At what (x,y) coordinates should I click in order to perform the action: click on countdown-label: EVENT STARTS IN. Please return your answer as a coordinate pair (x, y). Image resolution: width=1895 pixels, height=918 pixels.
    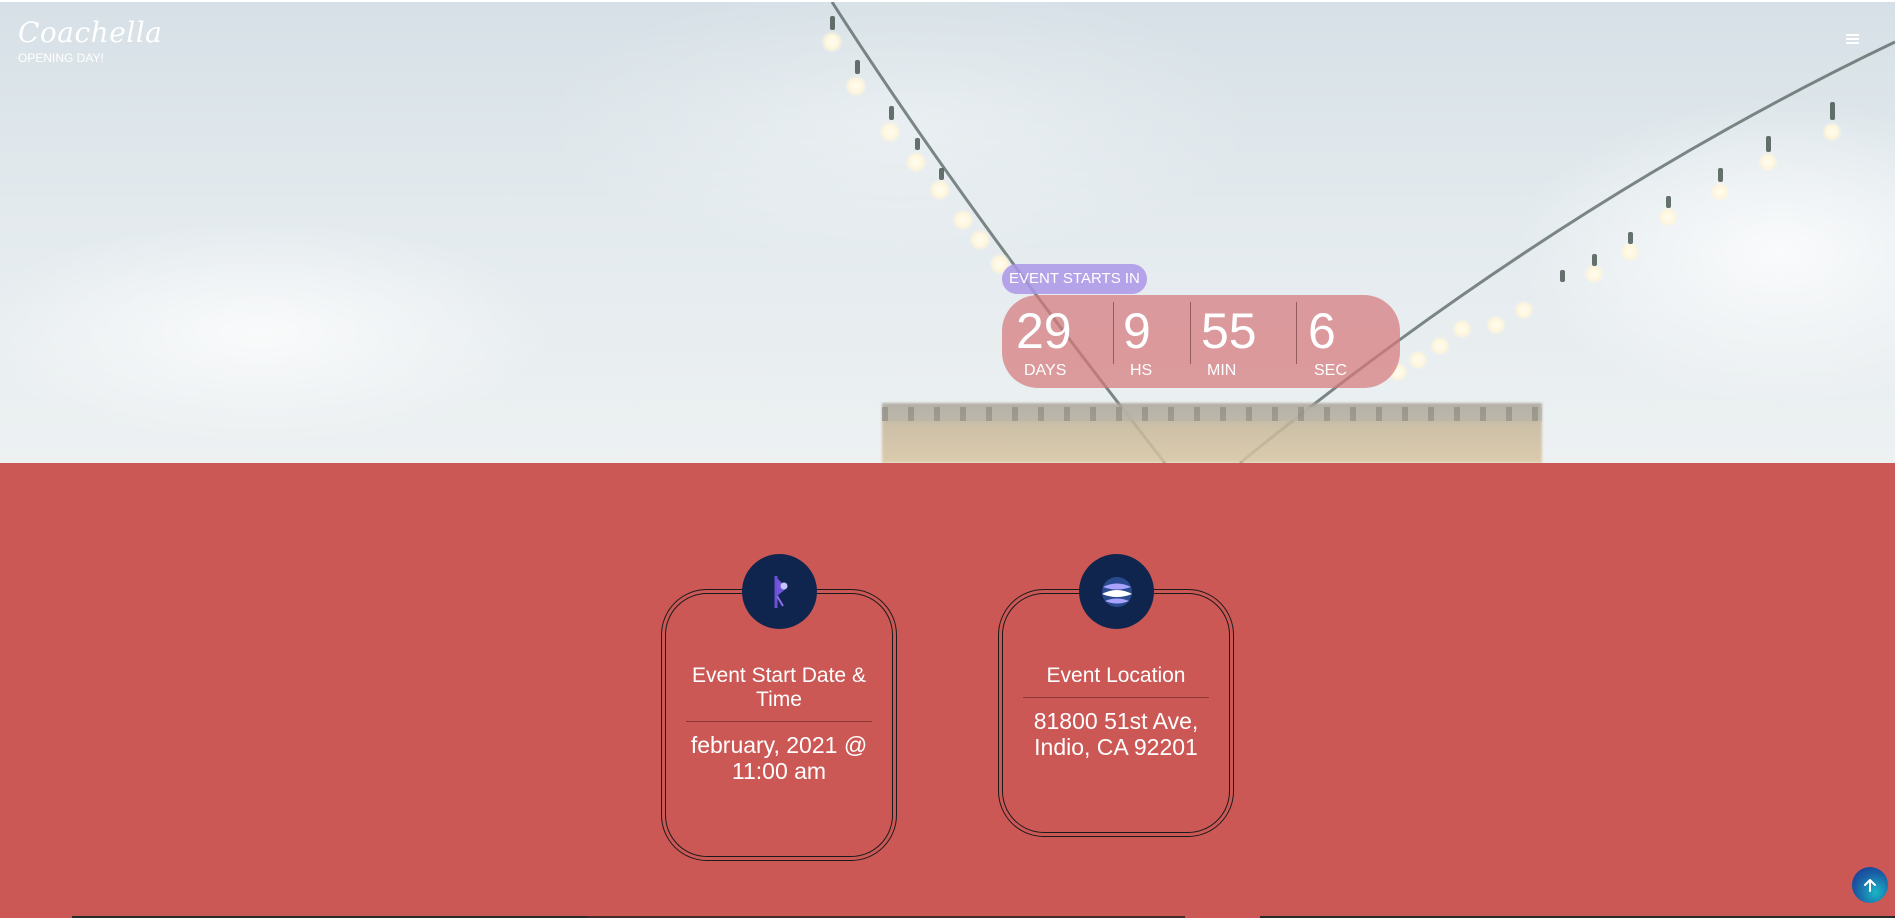
    Looking at the image, I should click on (1074, 279).